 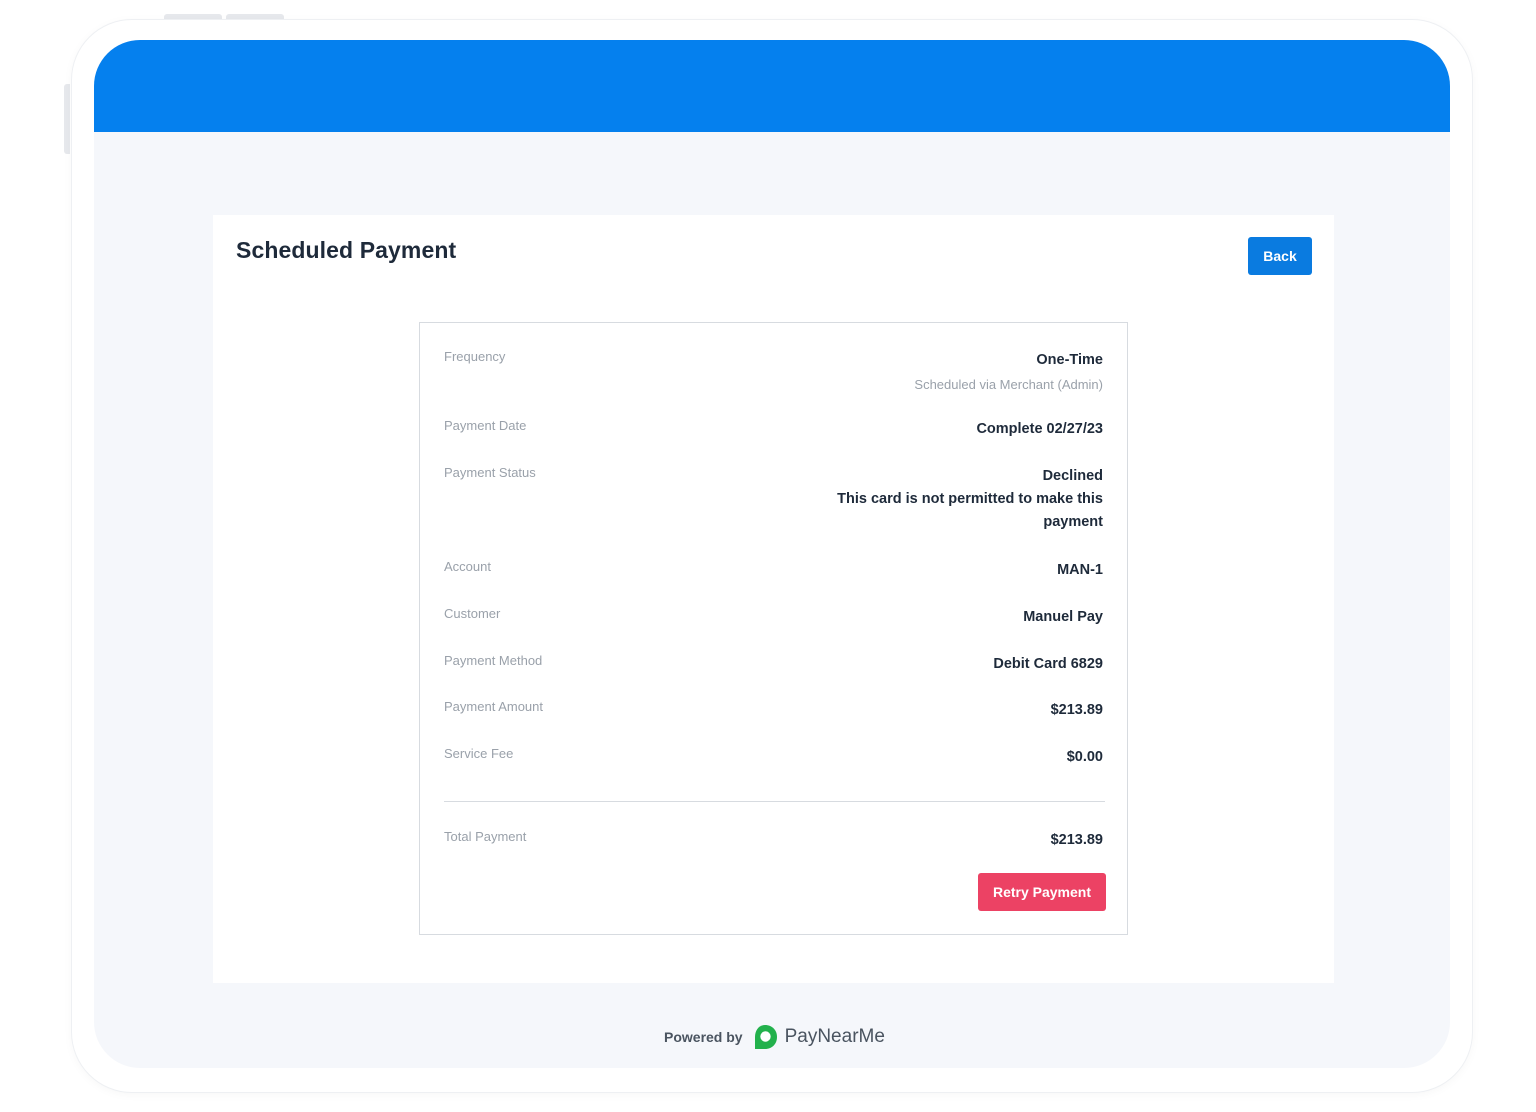 What do you see at coordinates (67, 119) in the screenshot?
I see `device-side-button` at bounding box center [67, 119].